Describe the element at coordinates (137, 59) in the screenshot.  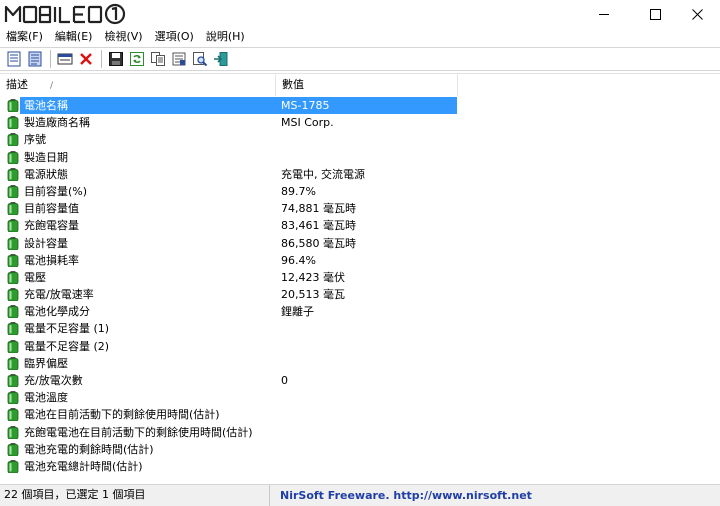
I see `refresh-button` at that location.